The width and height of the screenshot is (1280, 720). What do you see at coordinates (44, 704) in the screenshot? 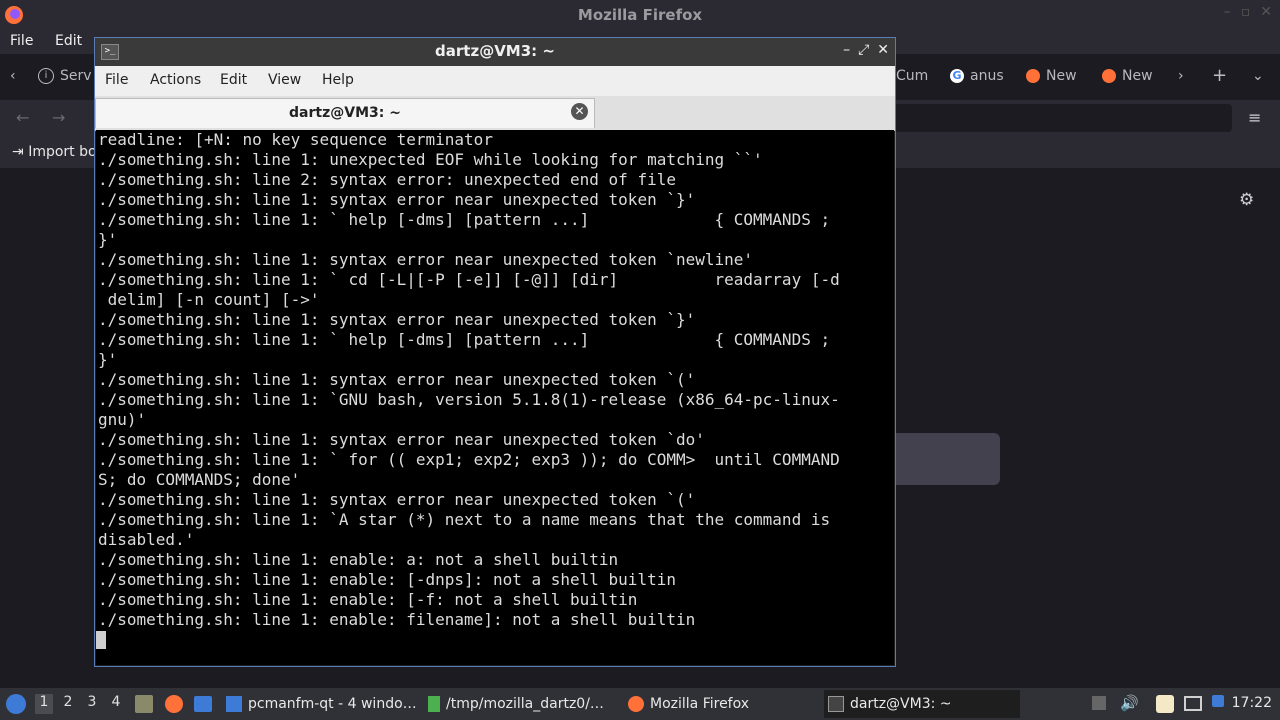
I see `desktop-1: 1` at bounding box center [44, 704].